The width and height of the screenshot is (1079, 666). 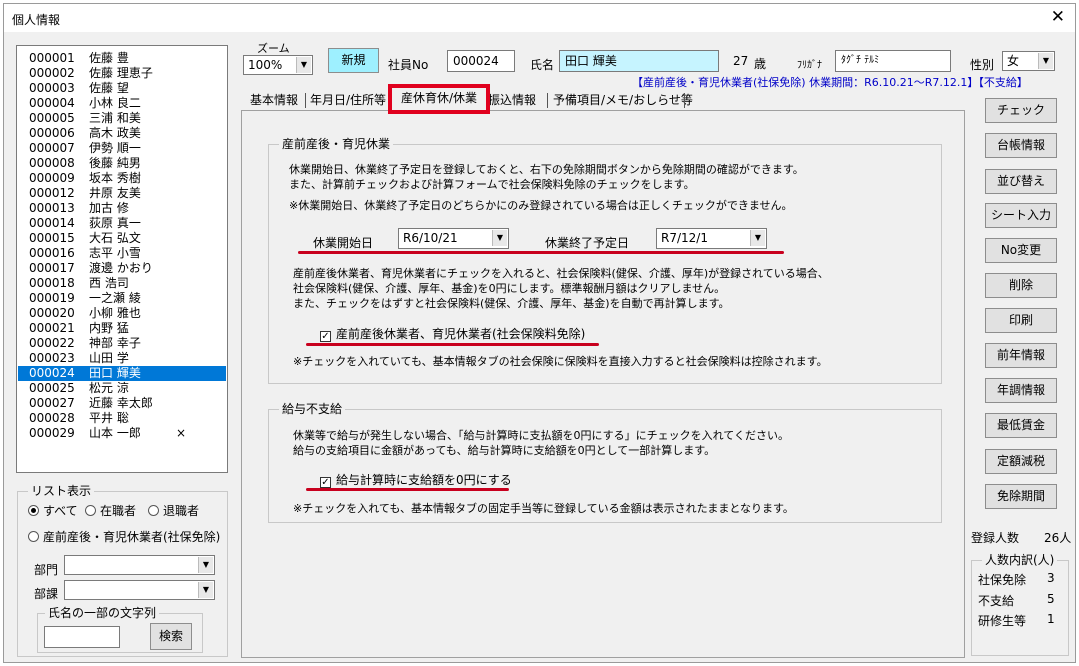 I want to click on employee-row: 000005 三浦 和美, so click(x=122, y=118).